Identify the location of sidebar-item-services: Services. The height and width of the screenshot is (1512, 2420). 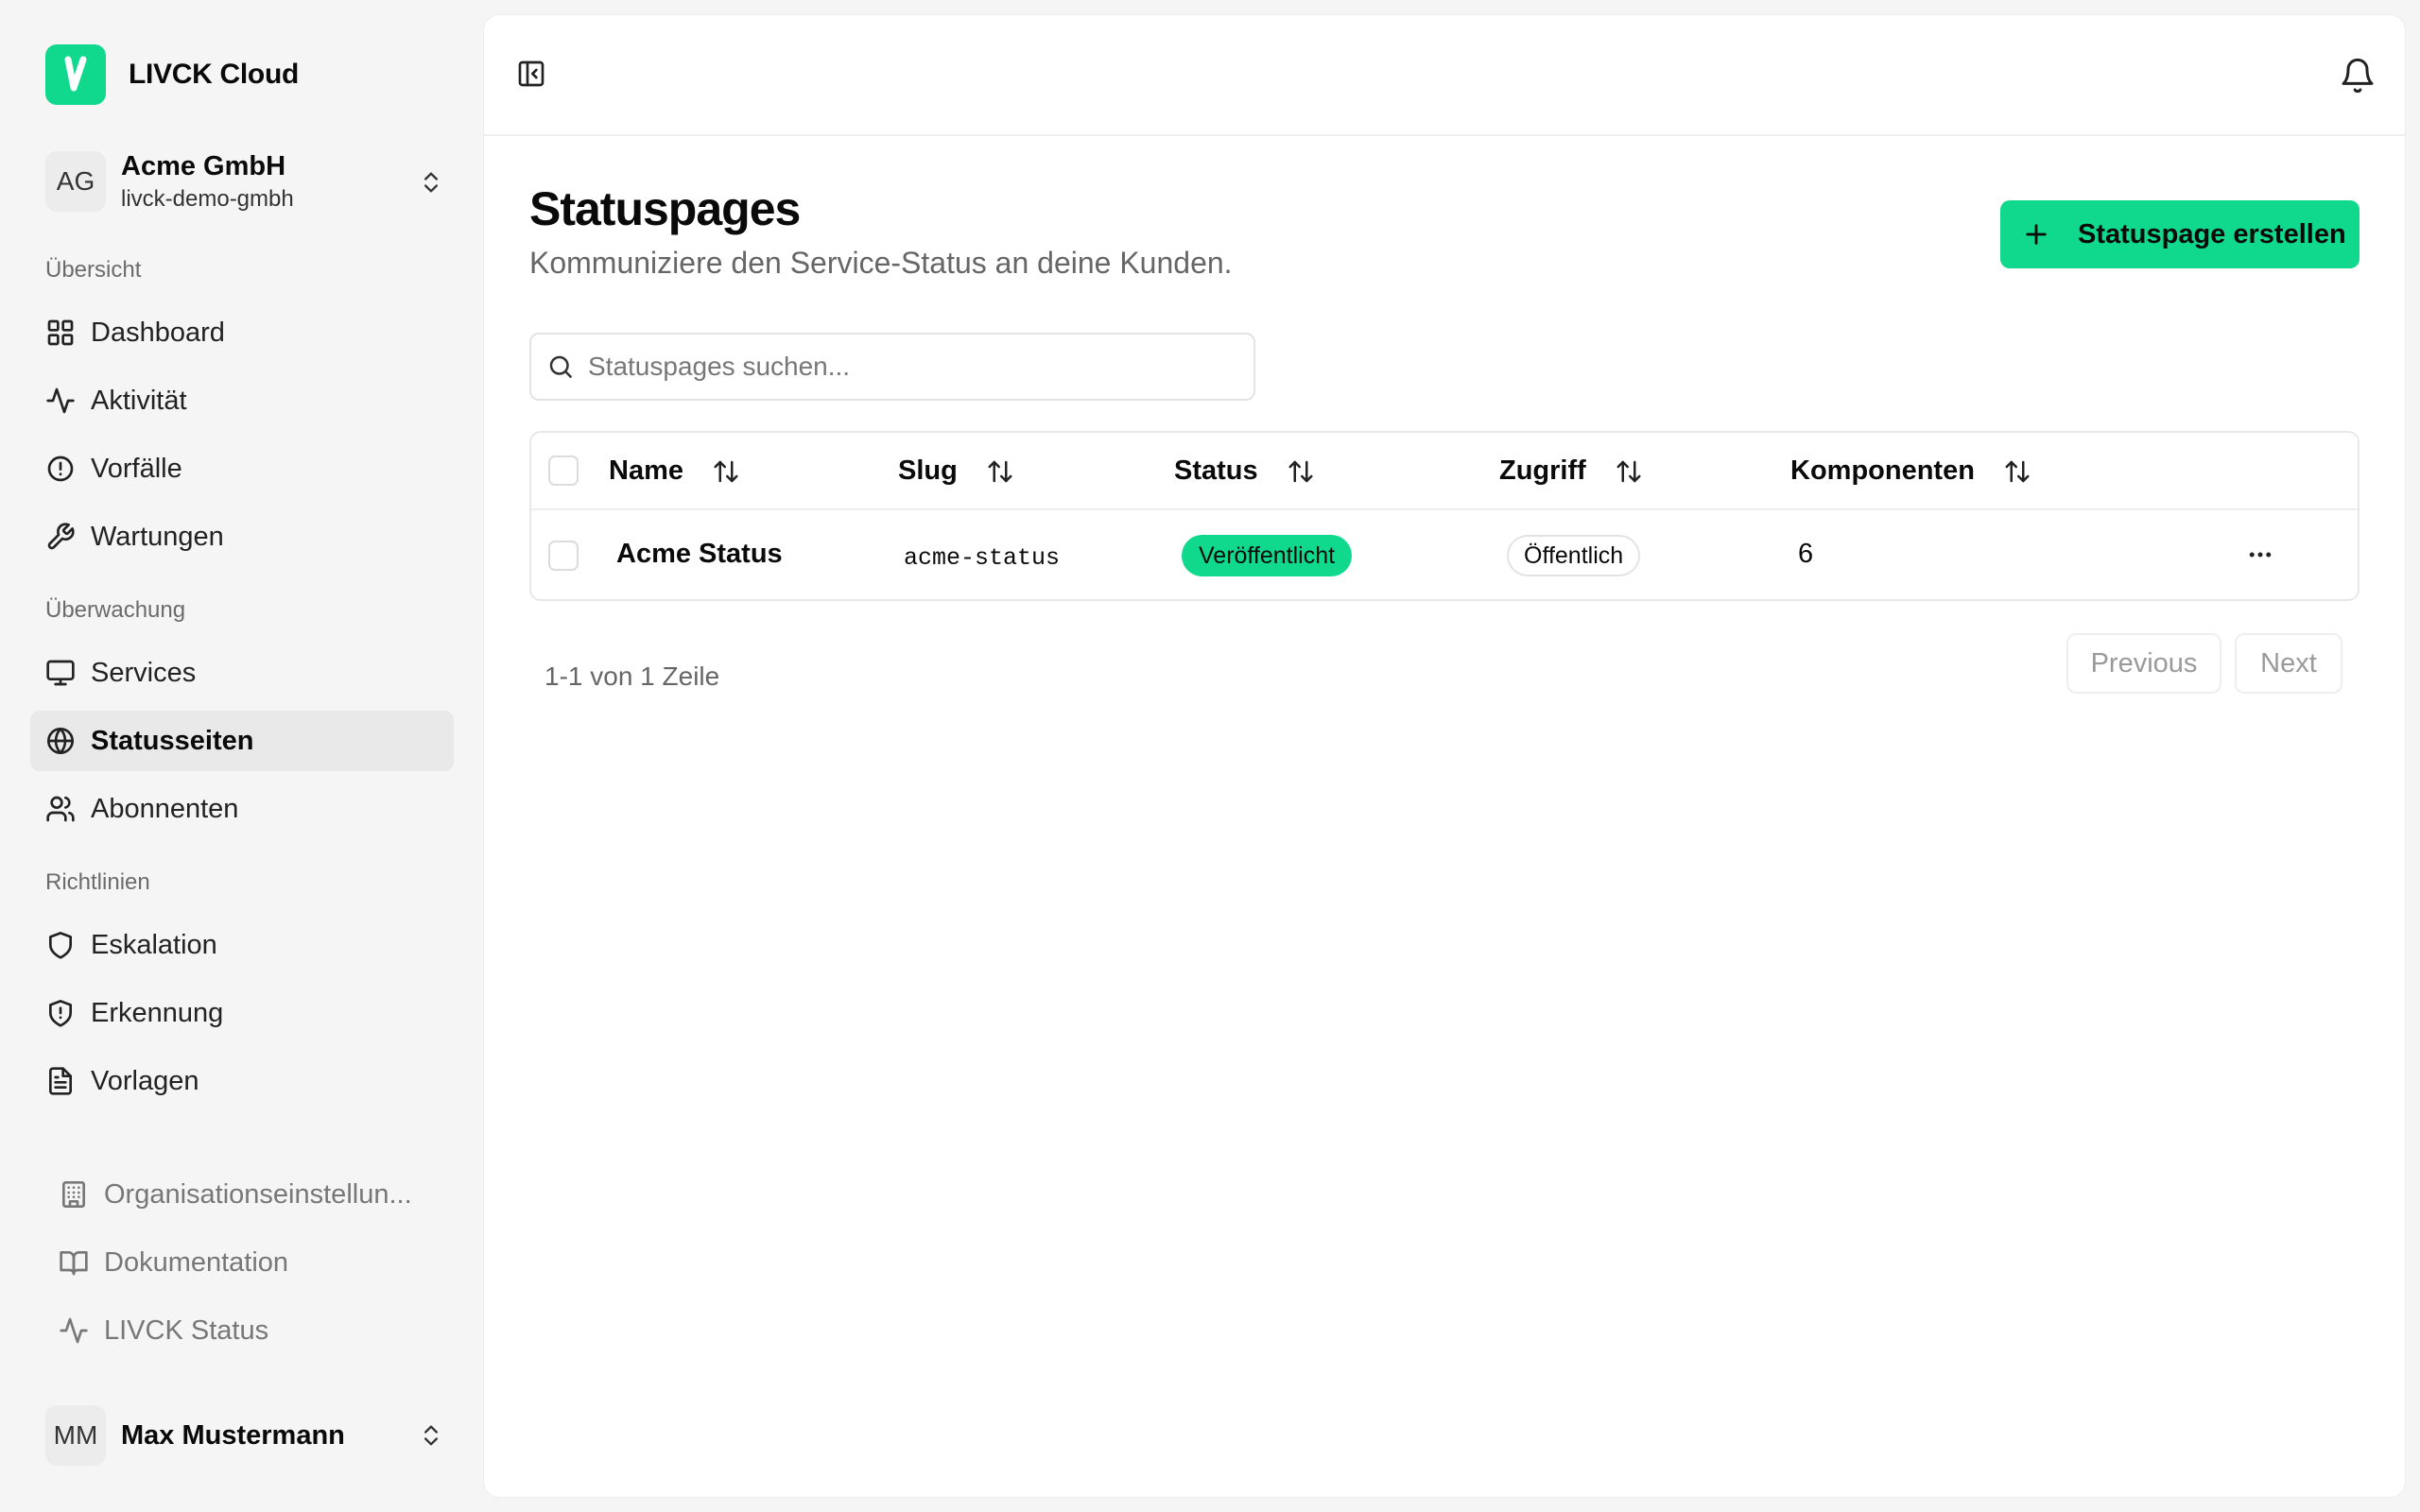
(242, 673).